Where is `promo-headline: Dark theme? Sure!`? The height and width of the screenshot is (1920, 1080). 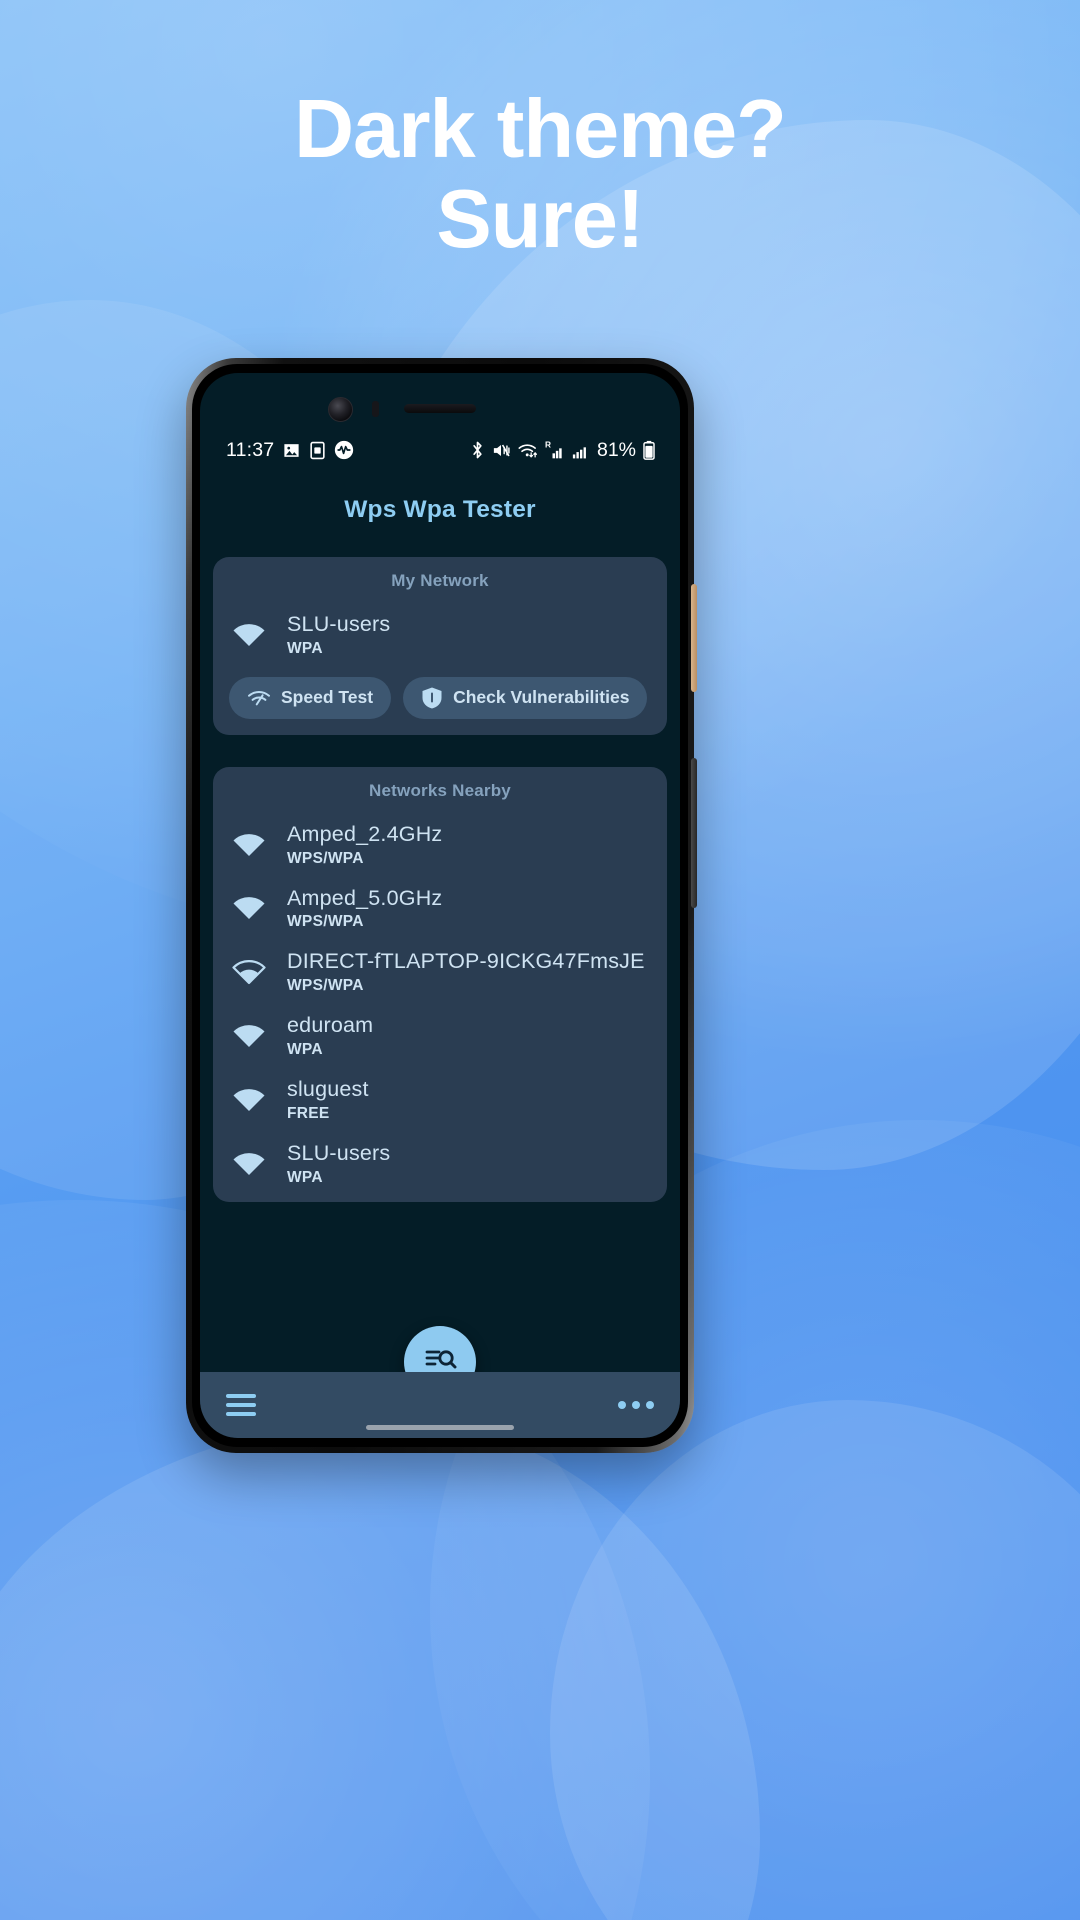
promo-headline: Dark theme? Sure! is located at coordinates (540, 173).